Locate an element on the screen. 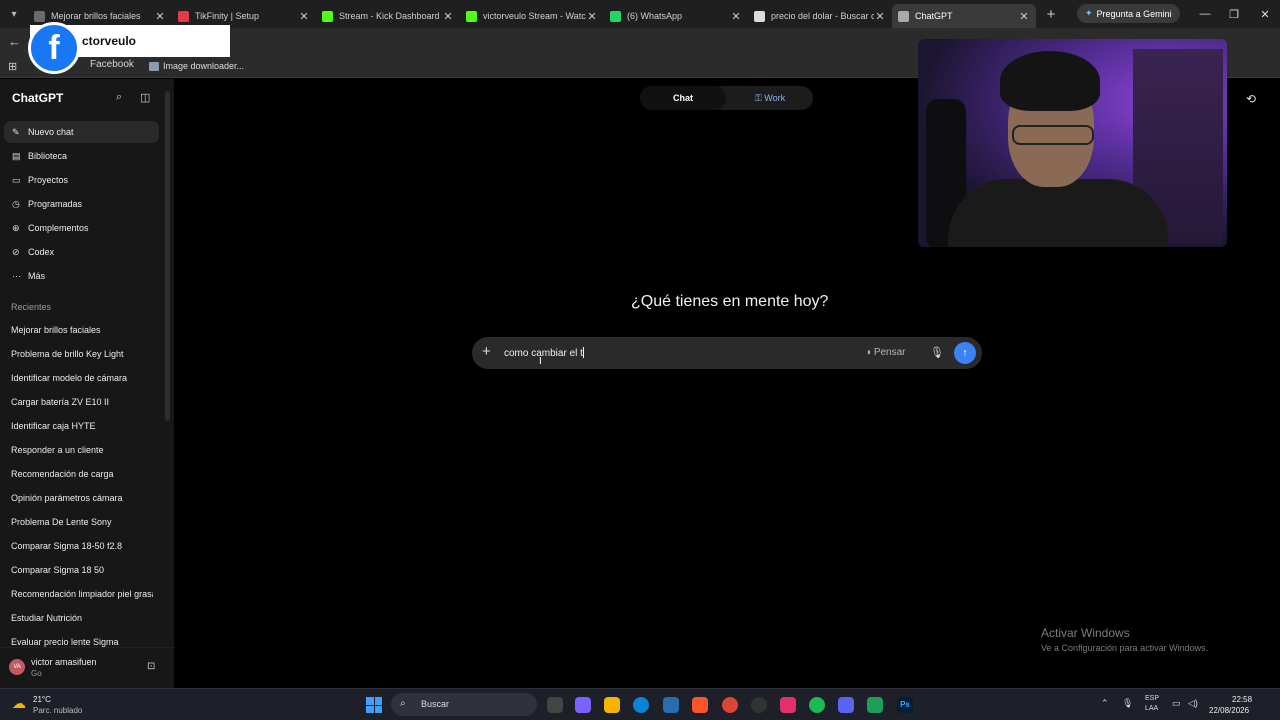  text-caret is located at coordinates (583, 352).